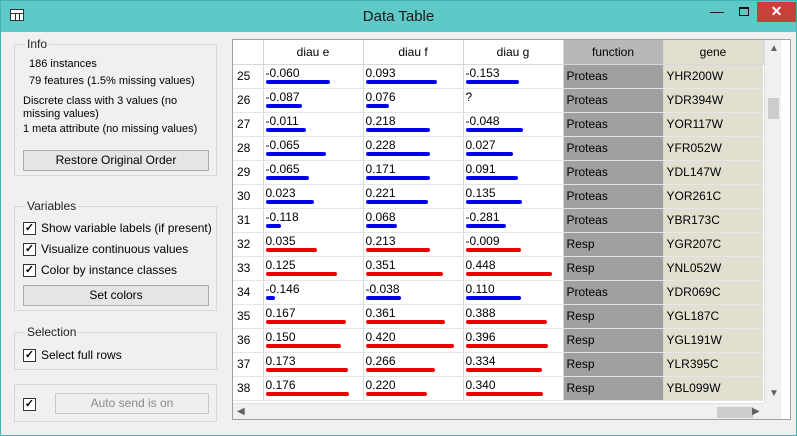 This screenshot has height=436, width=797. Describe the element at coordinates (248, 124) in the screenshot. I see `row-number: 27` at that location.